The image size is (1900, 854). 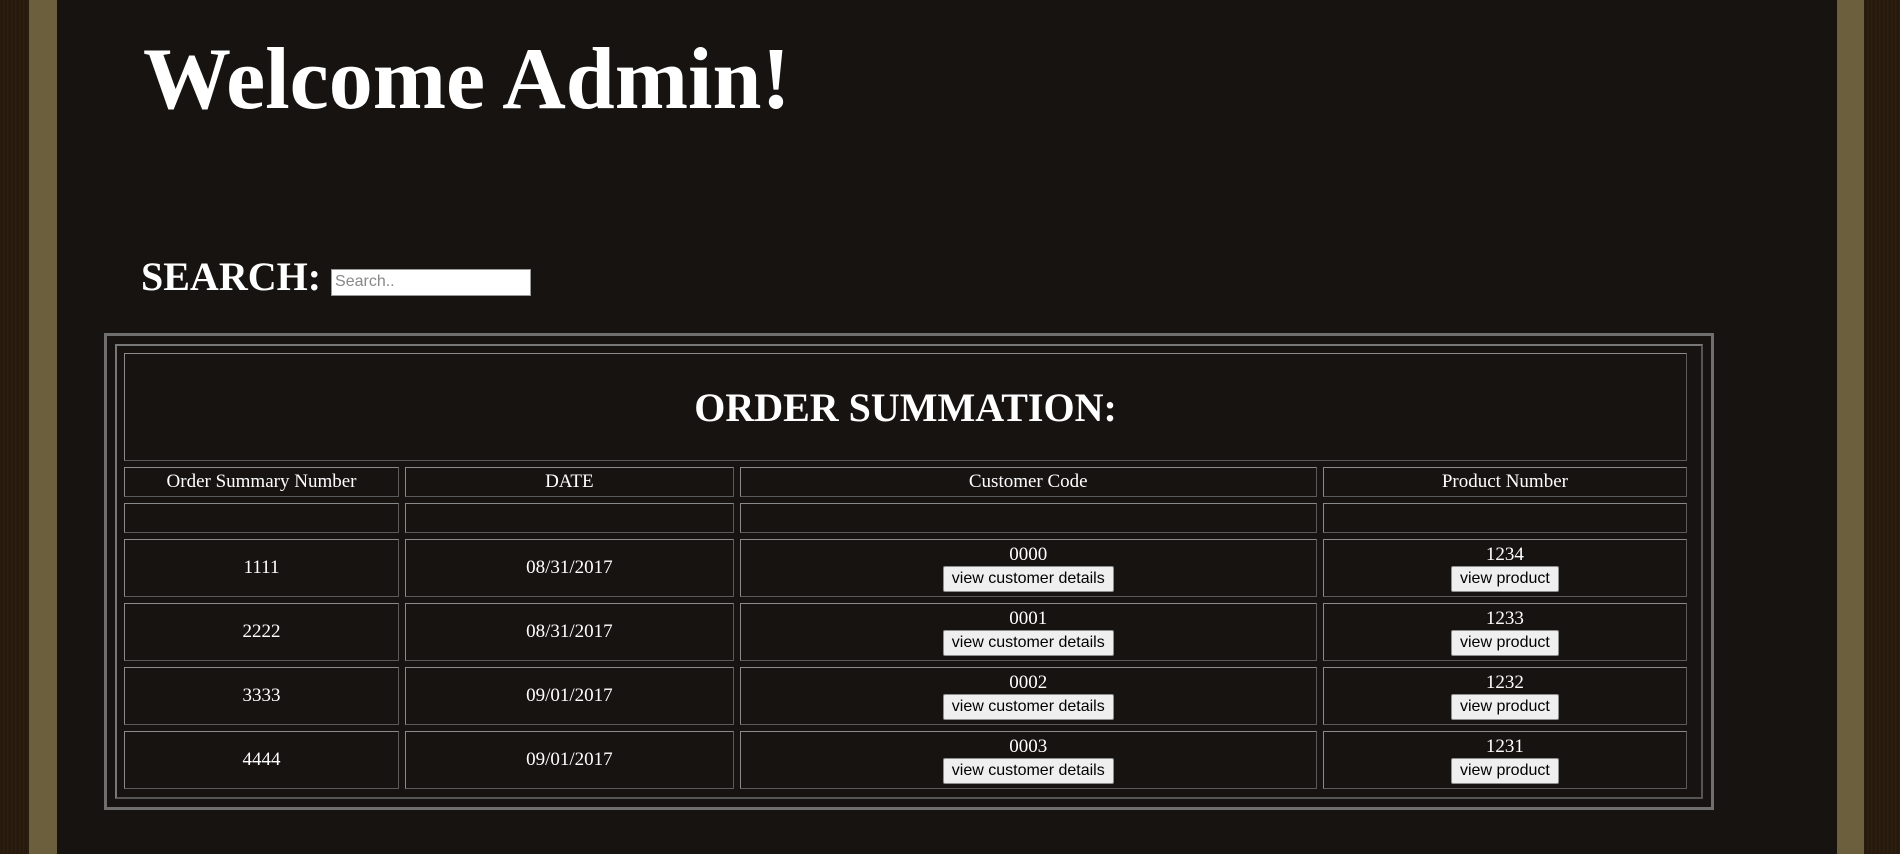 What do you see at coordinates (262, 696) in the screenshot?
I see `order-number-cell: 3333` at bounding box center [262, 696].